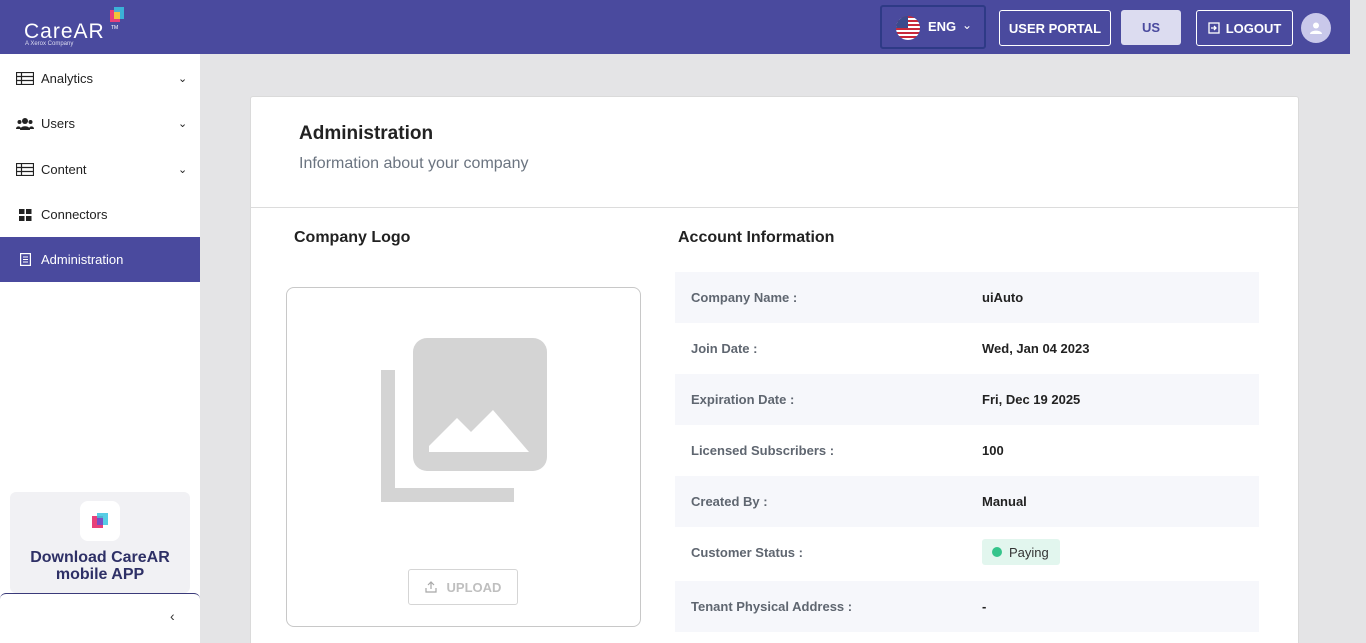 The width and height of the screenshot is (1366, 643). Describe the element at coordinates (430, 587) in the screenshot. I see `upload-icon` at that location.